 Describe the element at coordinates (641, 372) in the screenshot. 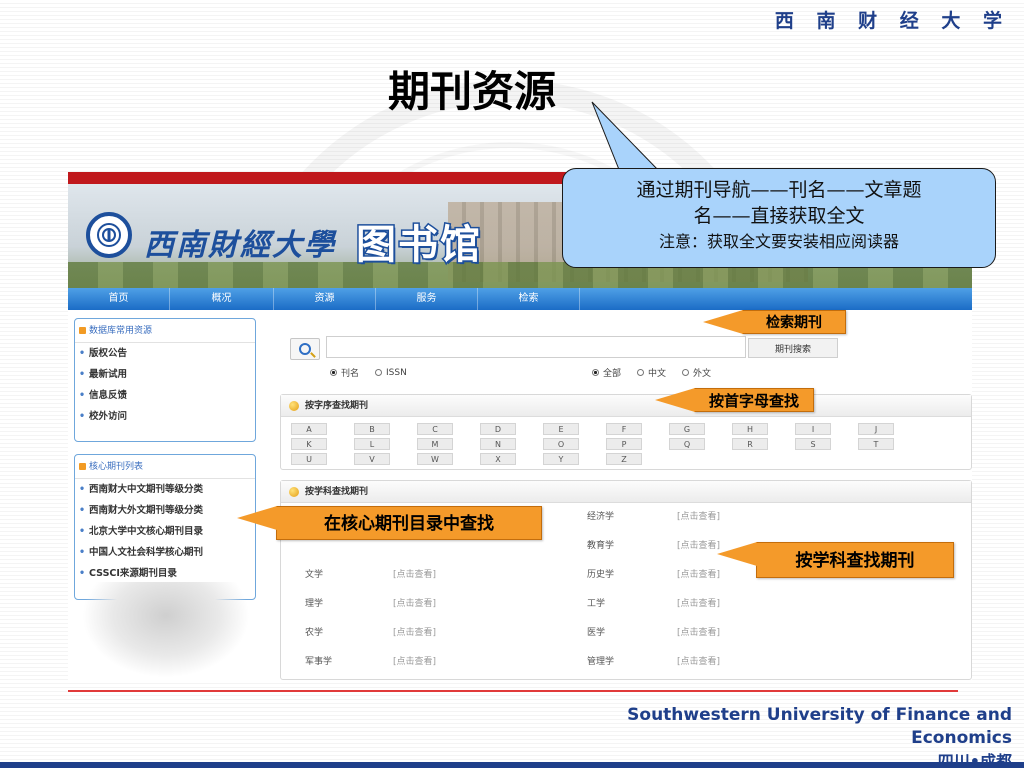

I see `radio-chinese-dot` at that location.